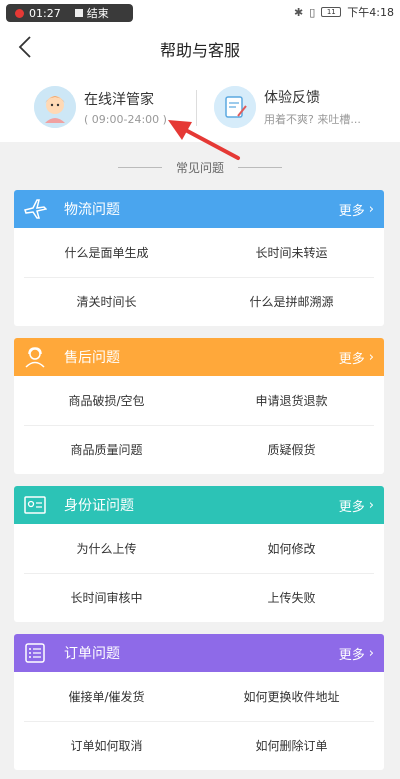  What do you see at coordinates (292, 98) in the screenshot?
I see `feedback-label: 体验反馈` at bounding box center [292, 98].